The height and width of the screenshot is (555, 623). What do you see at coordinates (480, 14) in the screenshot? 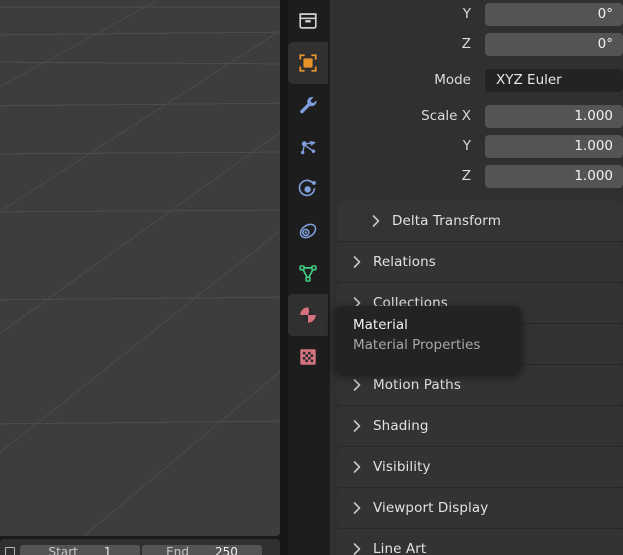
I see `transform-row-rotation-y: Y 0°` at bounding box center [480, 14].